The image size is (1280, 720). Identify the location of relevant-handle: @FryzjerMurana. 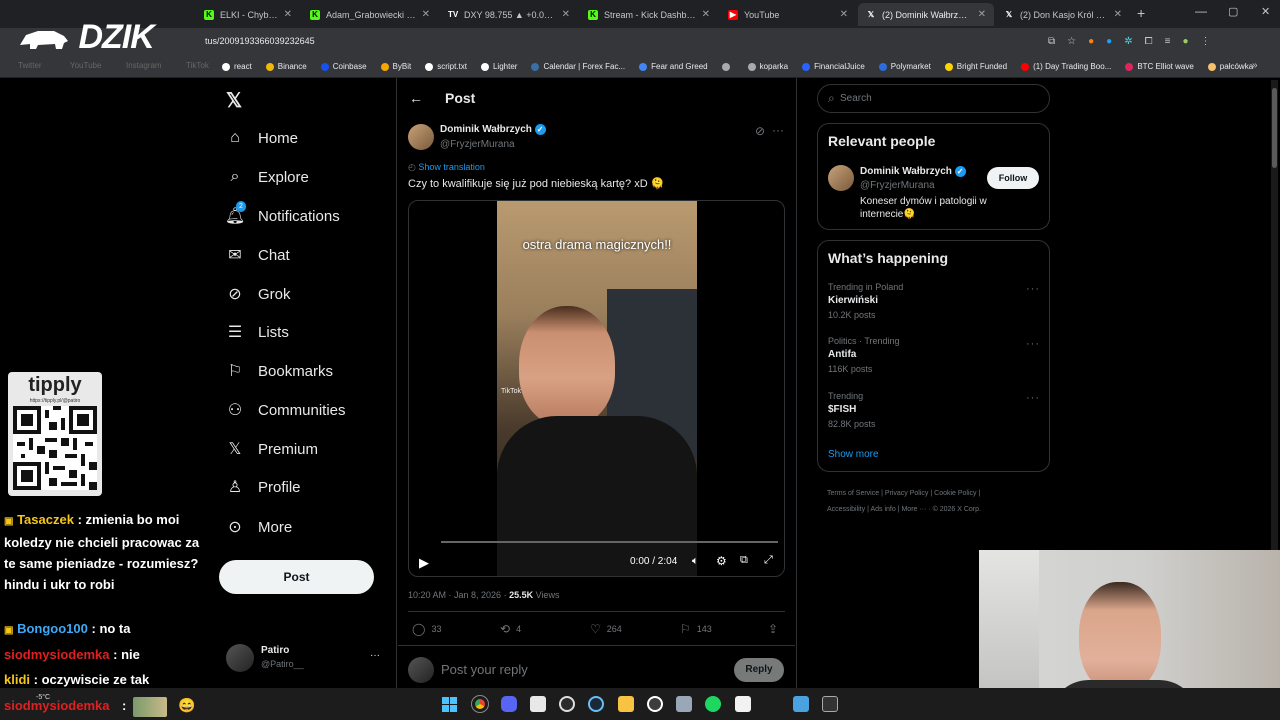
(897, 185).